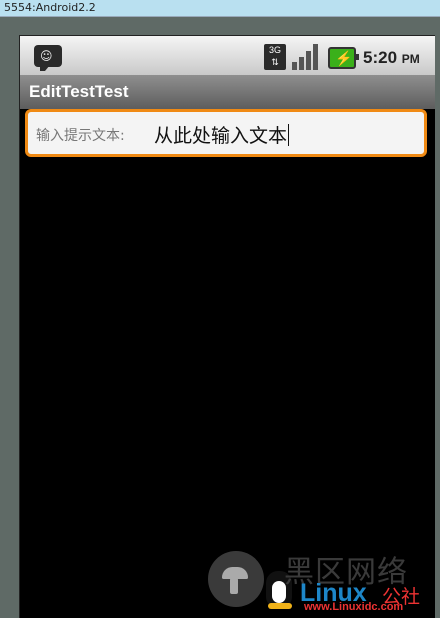 Image resolution: width=440 pixels, height=618 pixels. I want to click on network-3g-icon: 3G ⇅, so click(275, 57).